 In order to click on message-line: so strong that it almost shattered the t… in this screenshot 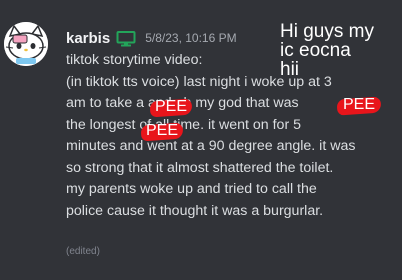, I will do `click(200, 167)`.